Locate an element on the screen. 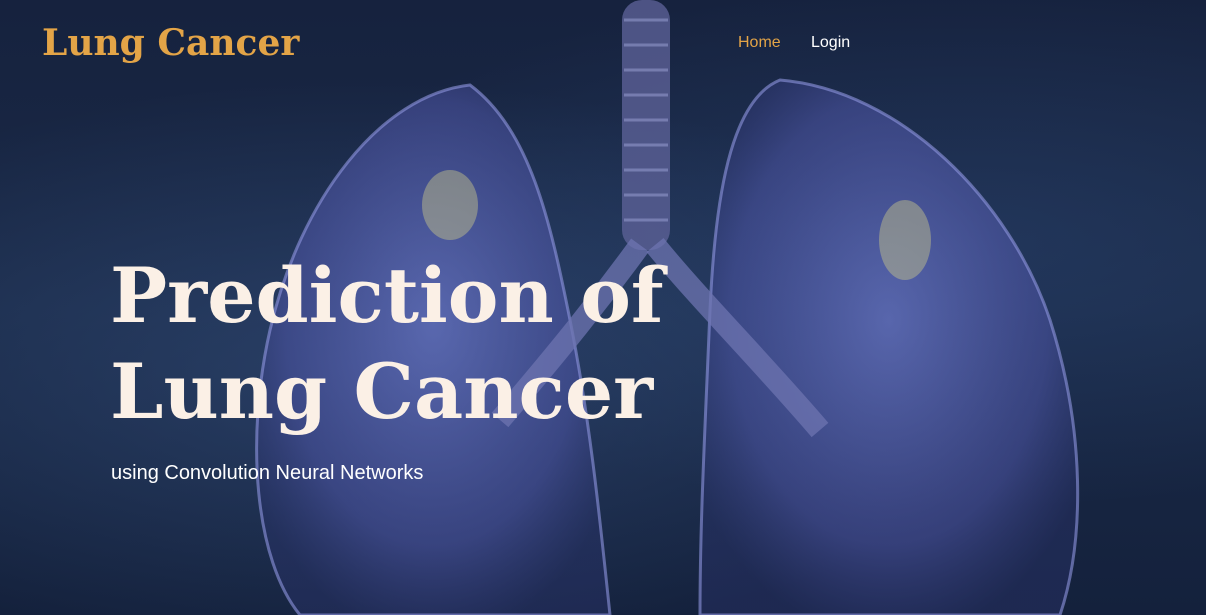  hero-title: Prediction of Lung Cancer is located at coordinates (387, 343).